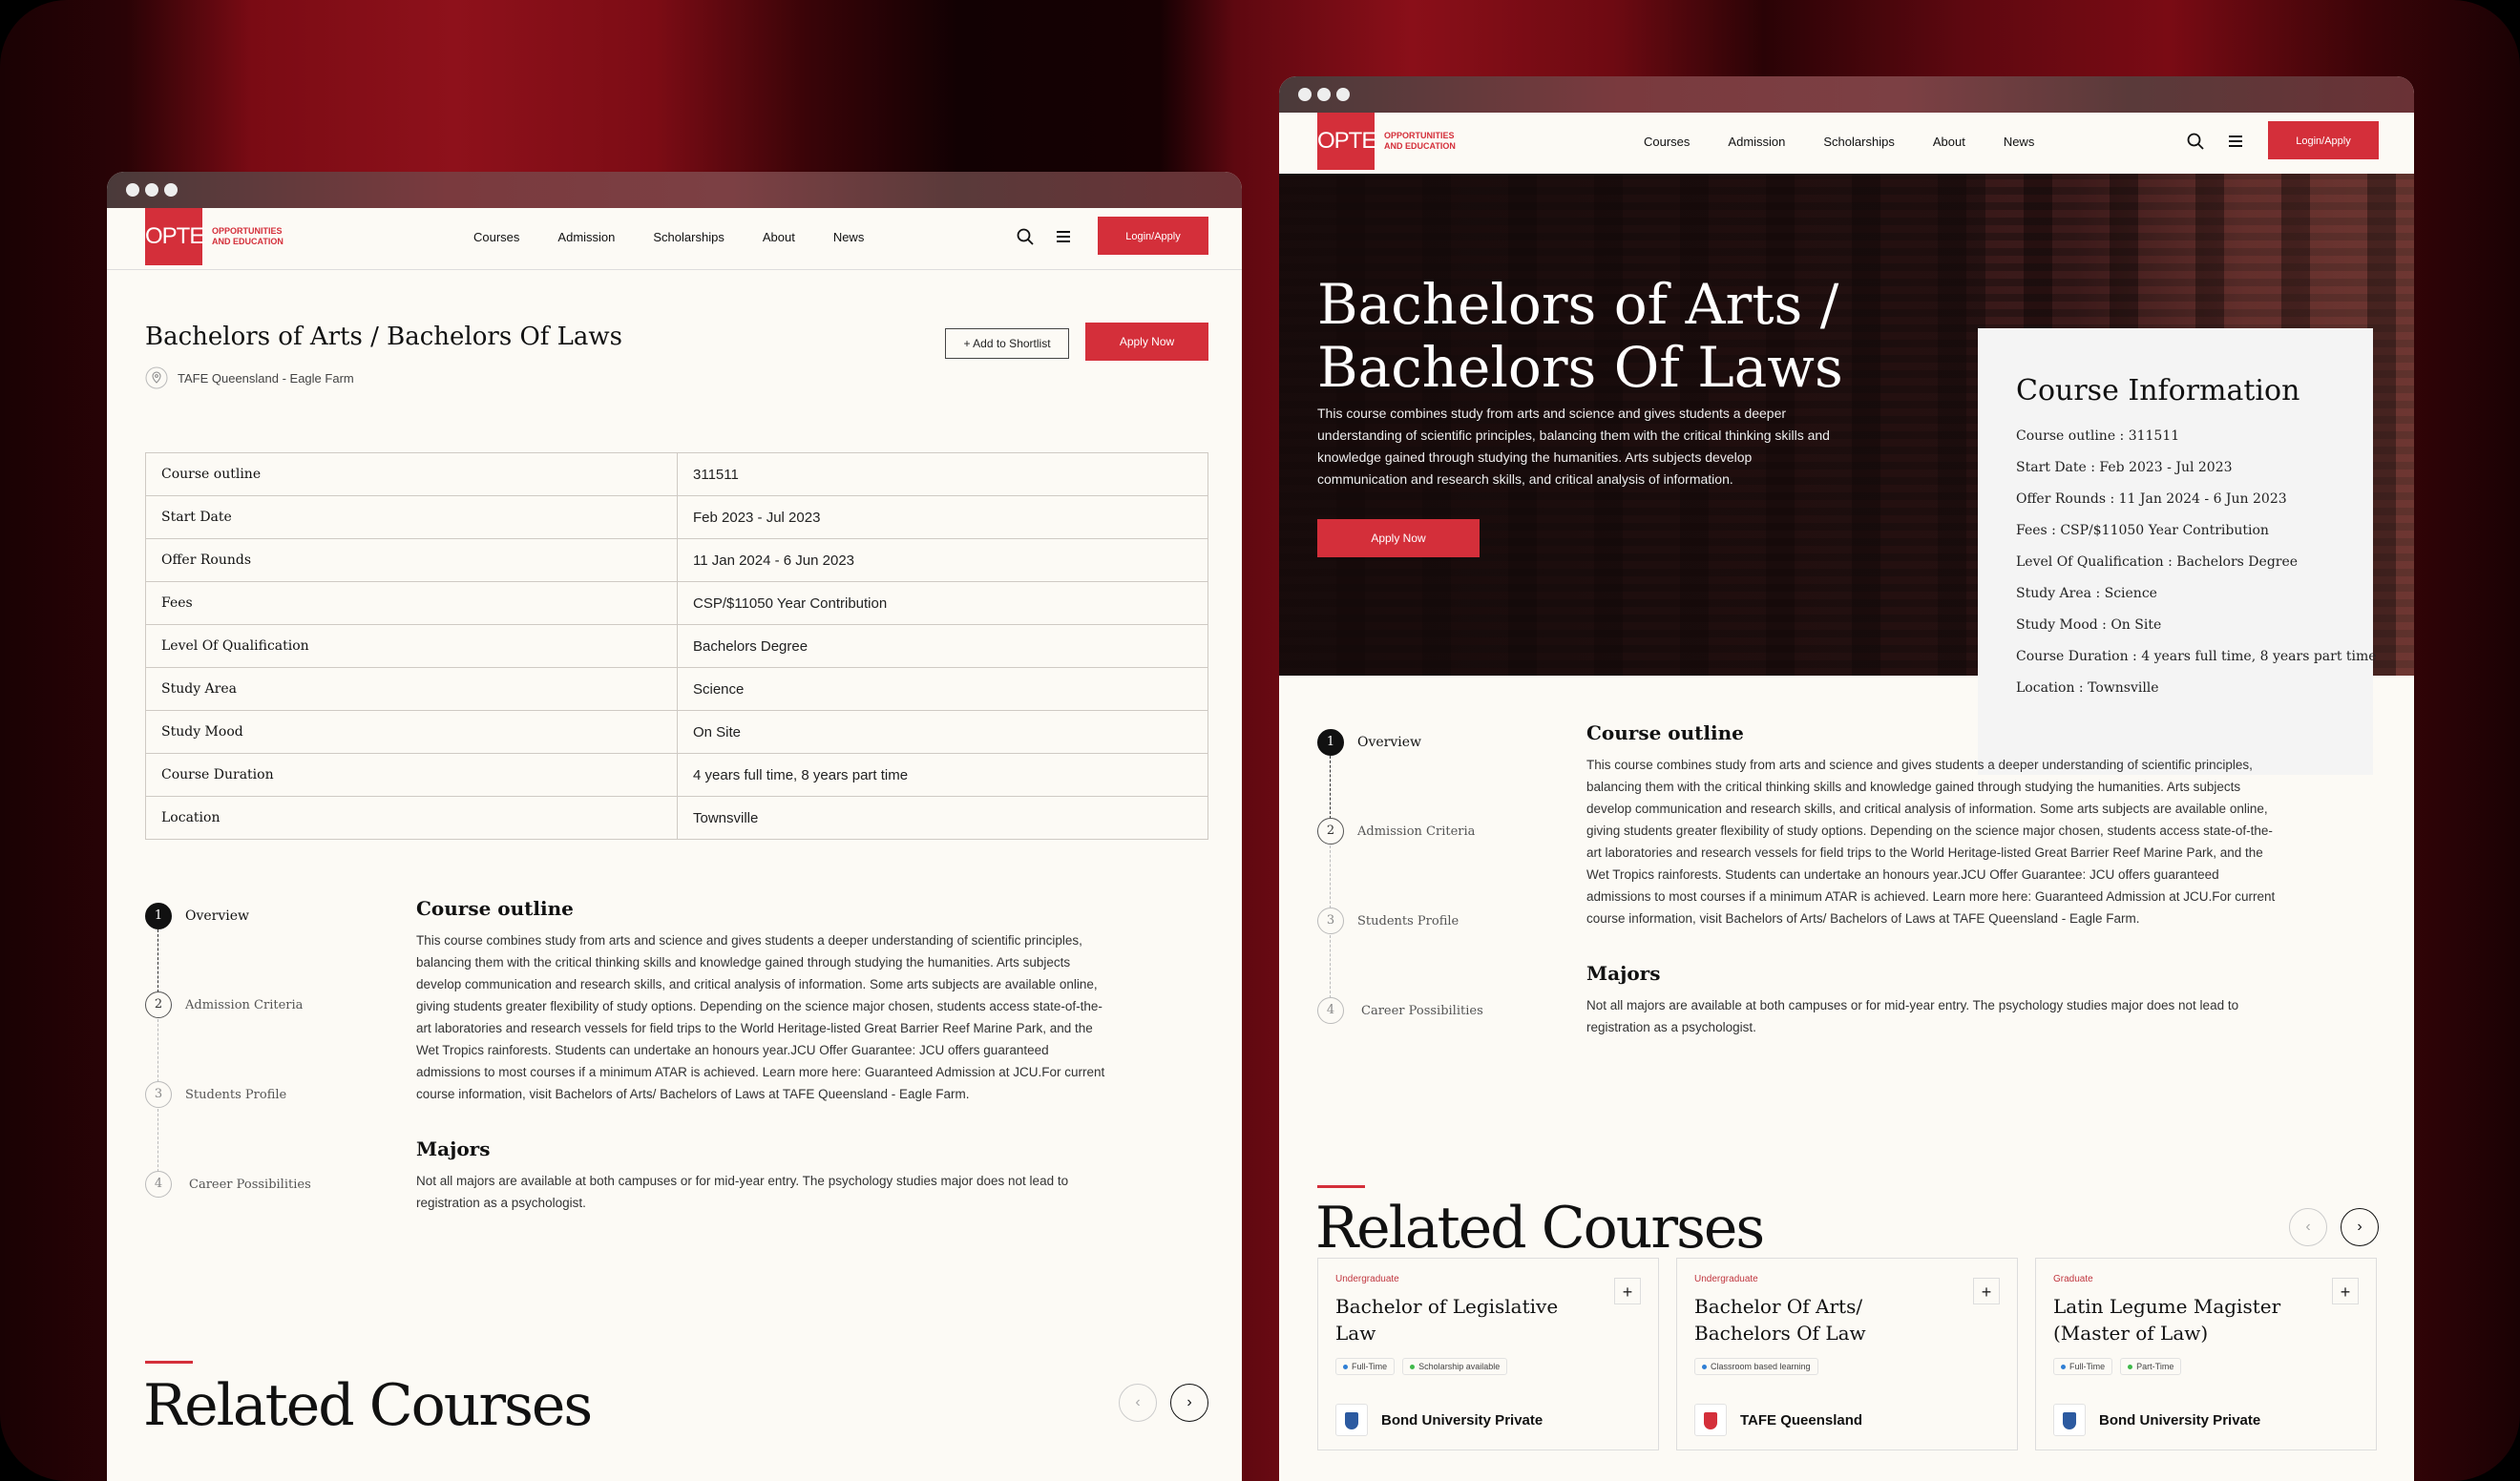  Describe the element at coordinates (2118, 1366) in the screenshot. I see `course-tags: Full-Time Part-Time` at that location.